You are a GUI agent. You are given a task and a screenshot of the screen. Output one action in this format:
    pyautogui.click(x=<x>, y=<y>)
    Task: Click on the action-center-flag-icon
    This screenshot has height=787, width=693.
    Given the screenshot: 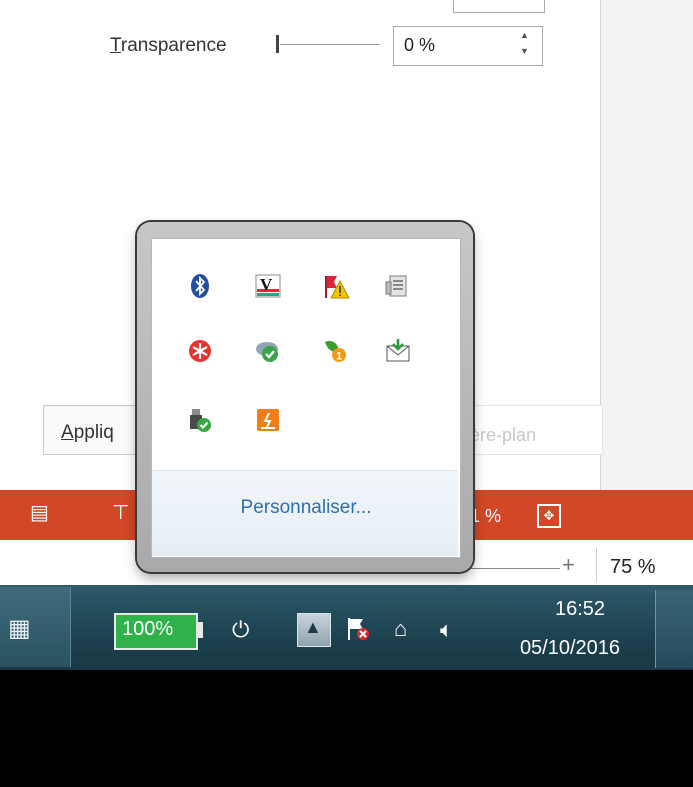 What is the action you would take?
    pyautogui.click(x=358, y=629)
    